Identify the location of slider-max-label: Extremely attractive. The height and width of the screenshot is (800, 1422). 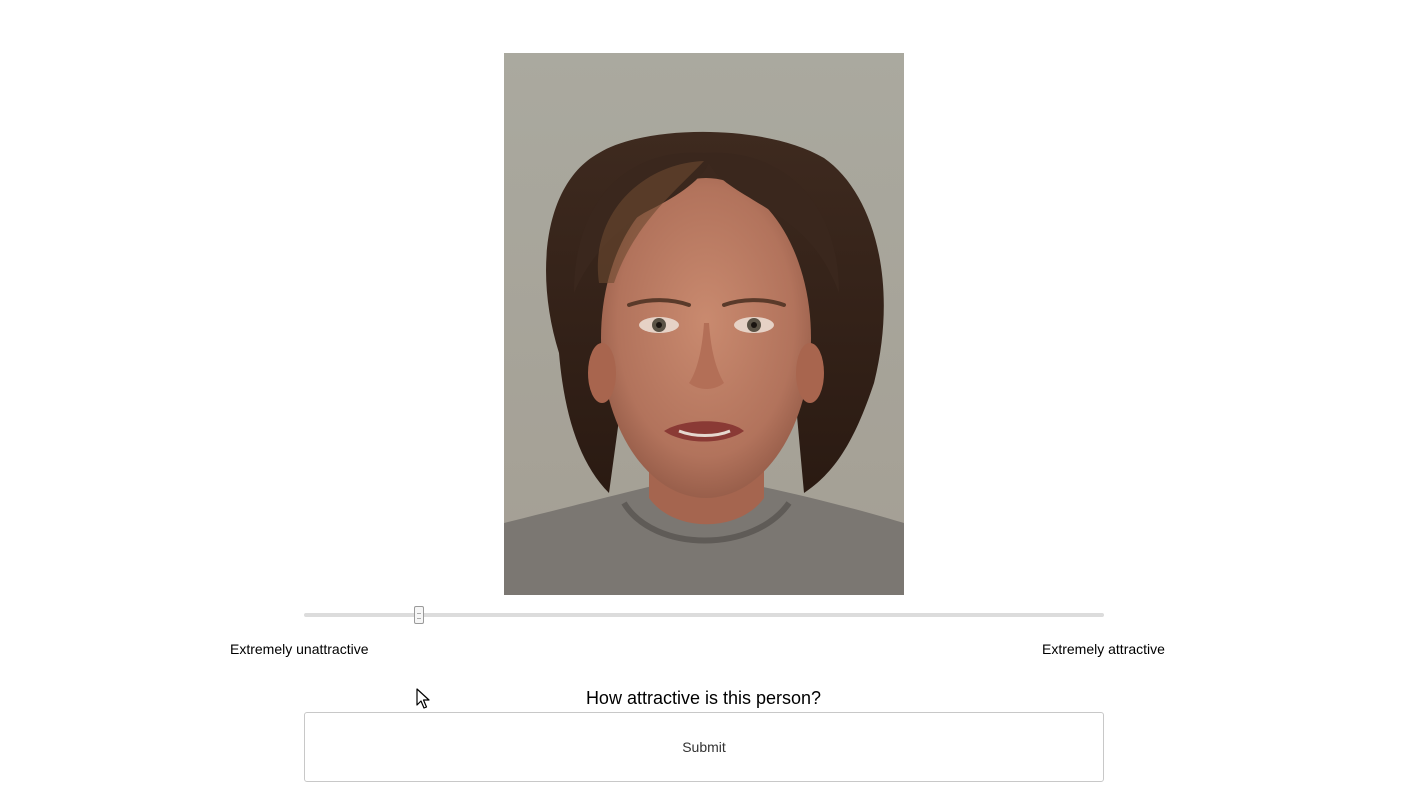
(1103, 649).